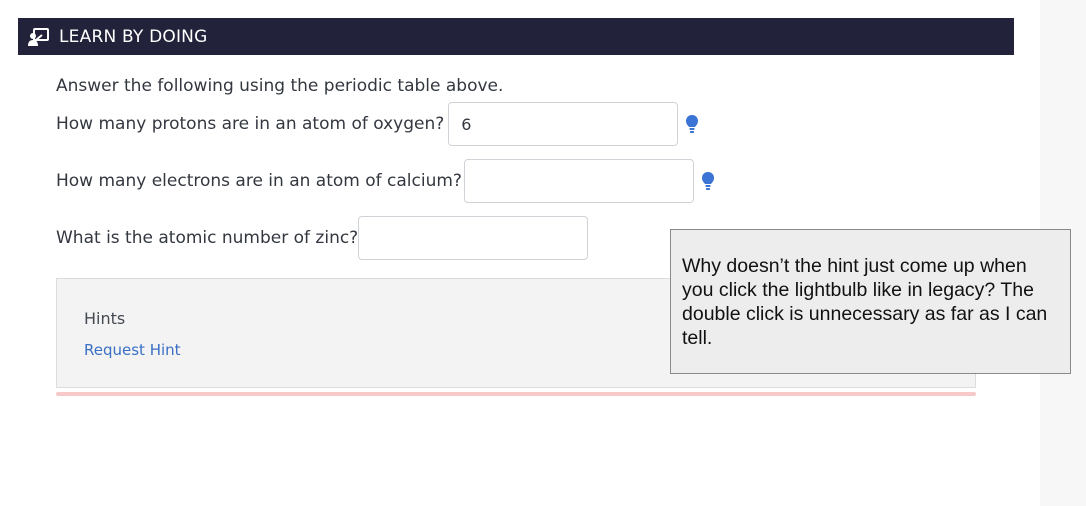 This screenshot has width=1086, height=506. What do you see at coordinates (133, 36) in the screenshot?
I see `header-title: LEARN BY DOING` at bounding box center [133, 36].